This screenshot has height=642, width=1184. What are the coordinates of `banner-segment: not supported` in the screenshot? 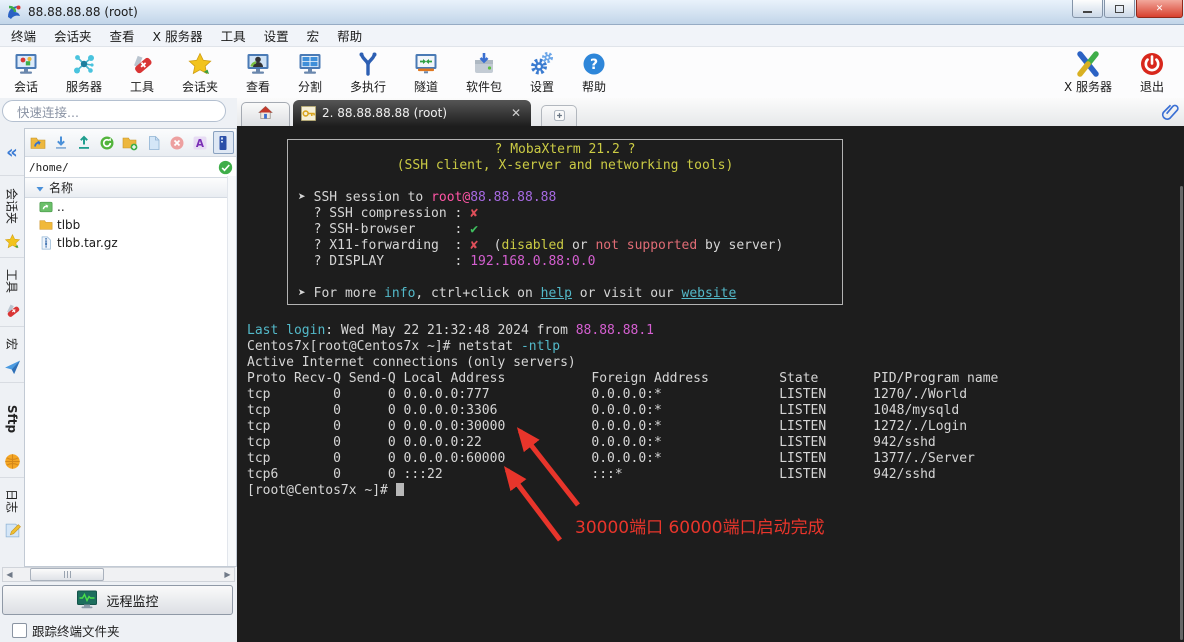 It's located at (646, 245).